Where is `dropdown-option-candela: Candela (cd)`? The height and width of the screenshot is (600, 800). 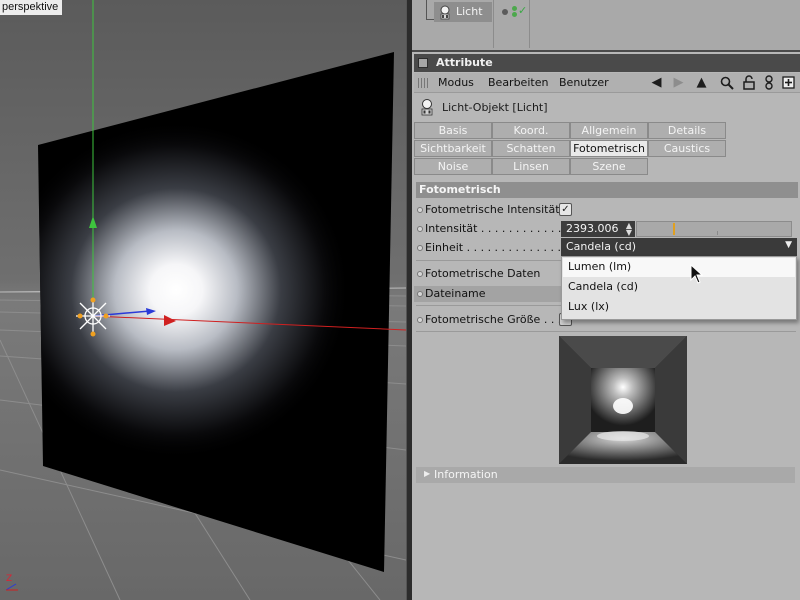 dropdown-option-candela: Candela (cd) is located at coordinates (679, 287).